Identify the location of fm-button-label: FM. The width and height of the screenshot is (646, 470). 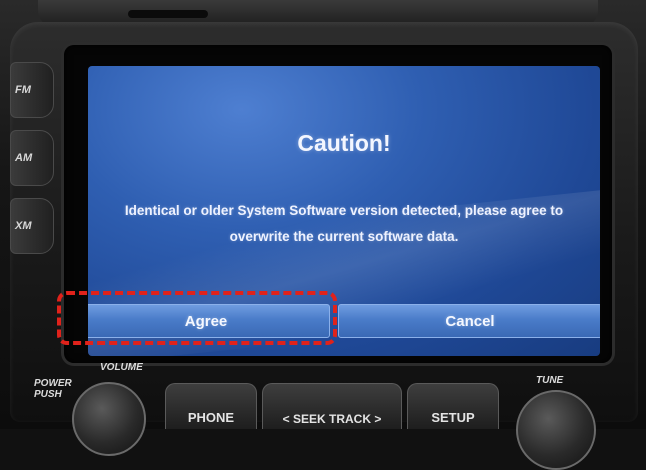
(23, 90).